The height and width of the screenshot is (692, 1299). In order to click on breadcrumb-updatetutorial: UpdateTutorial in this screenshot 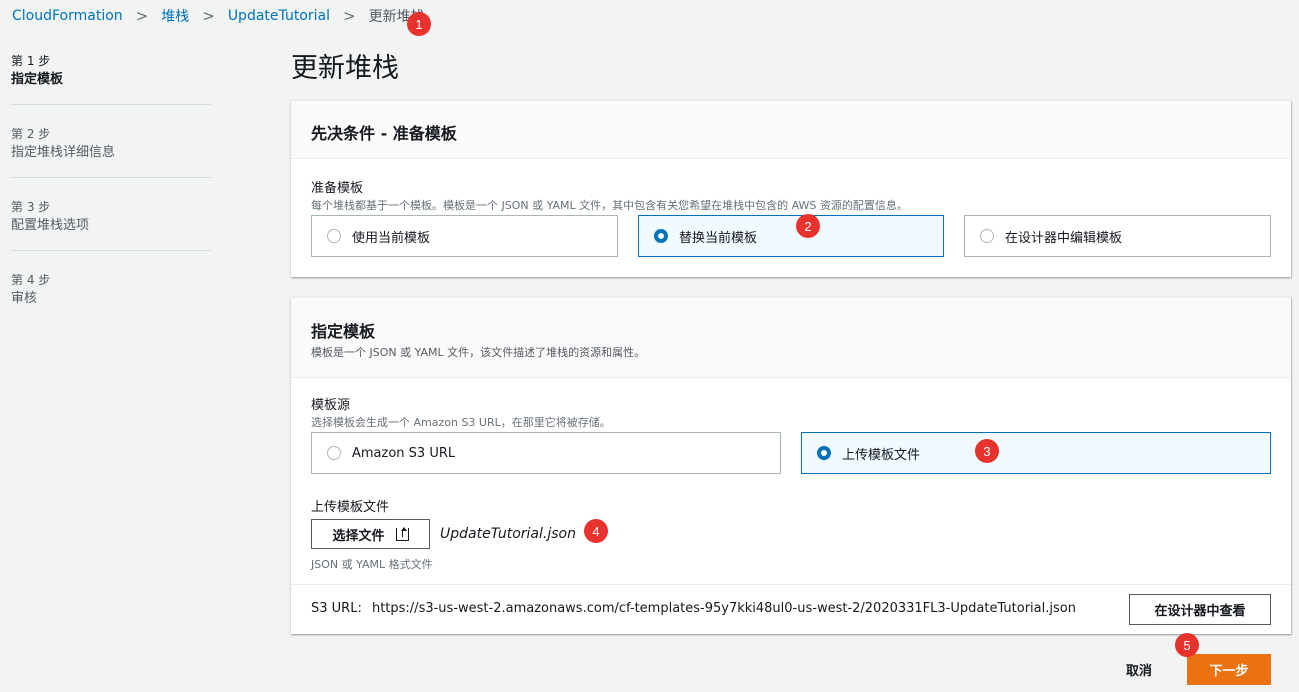, I will do `click(279, 16)`.